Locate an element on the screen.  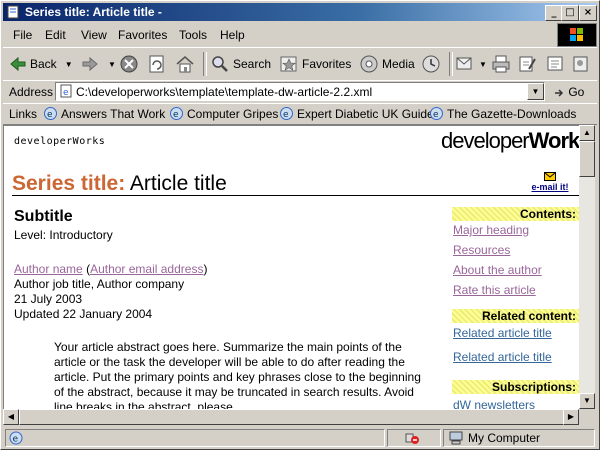
series-title: Series title: is located at coordinates (69, 183).